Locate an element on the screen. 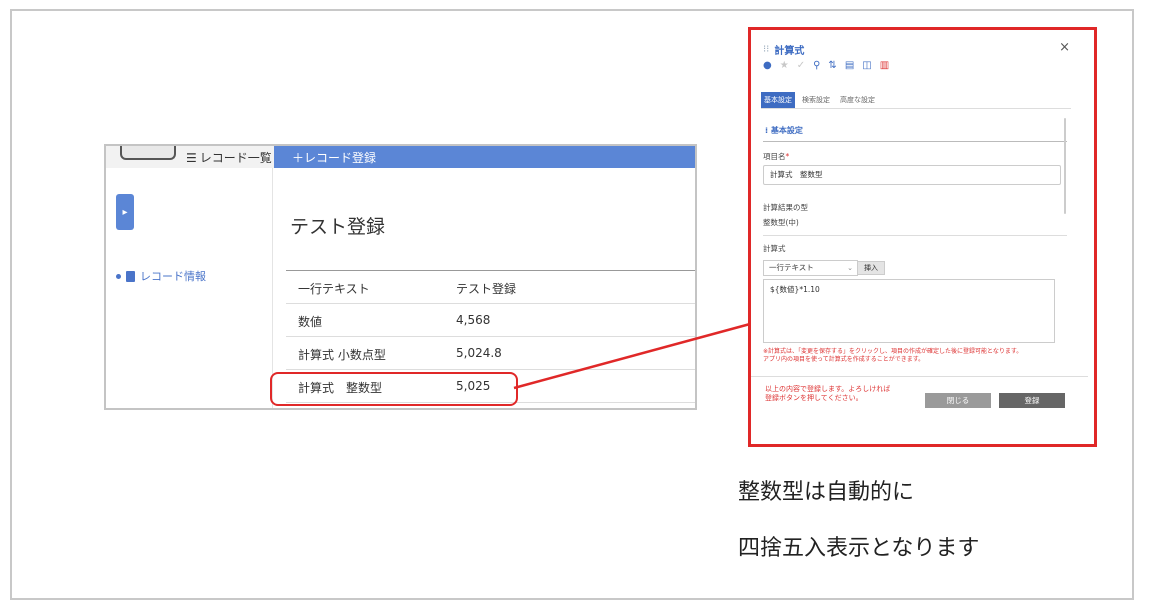  field-name-label: 項目名* is located at coordinates (776, 156).